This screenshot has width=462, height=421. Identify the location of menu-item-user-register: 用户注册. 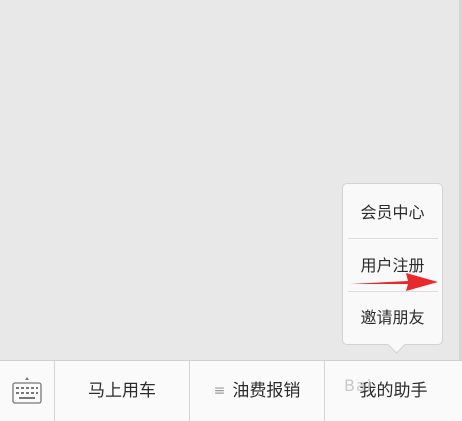
(392, 266).